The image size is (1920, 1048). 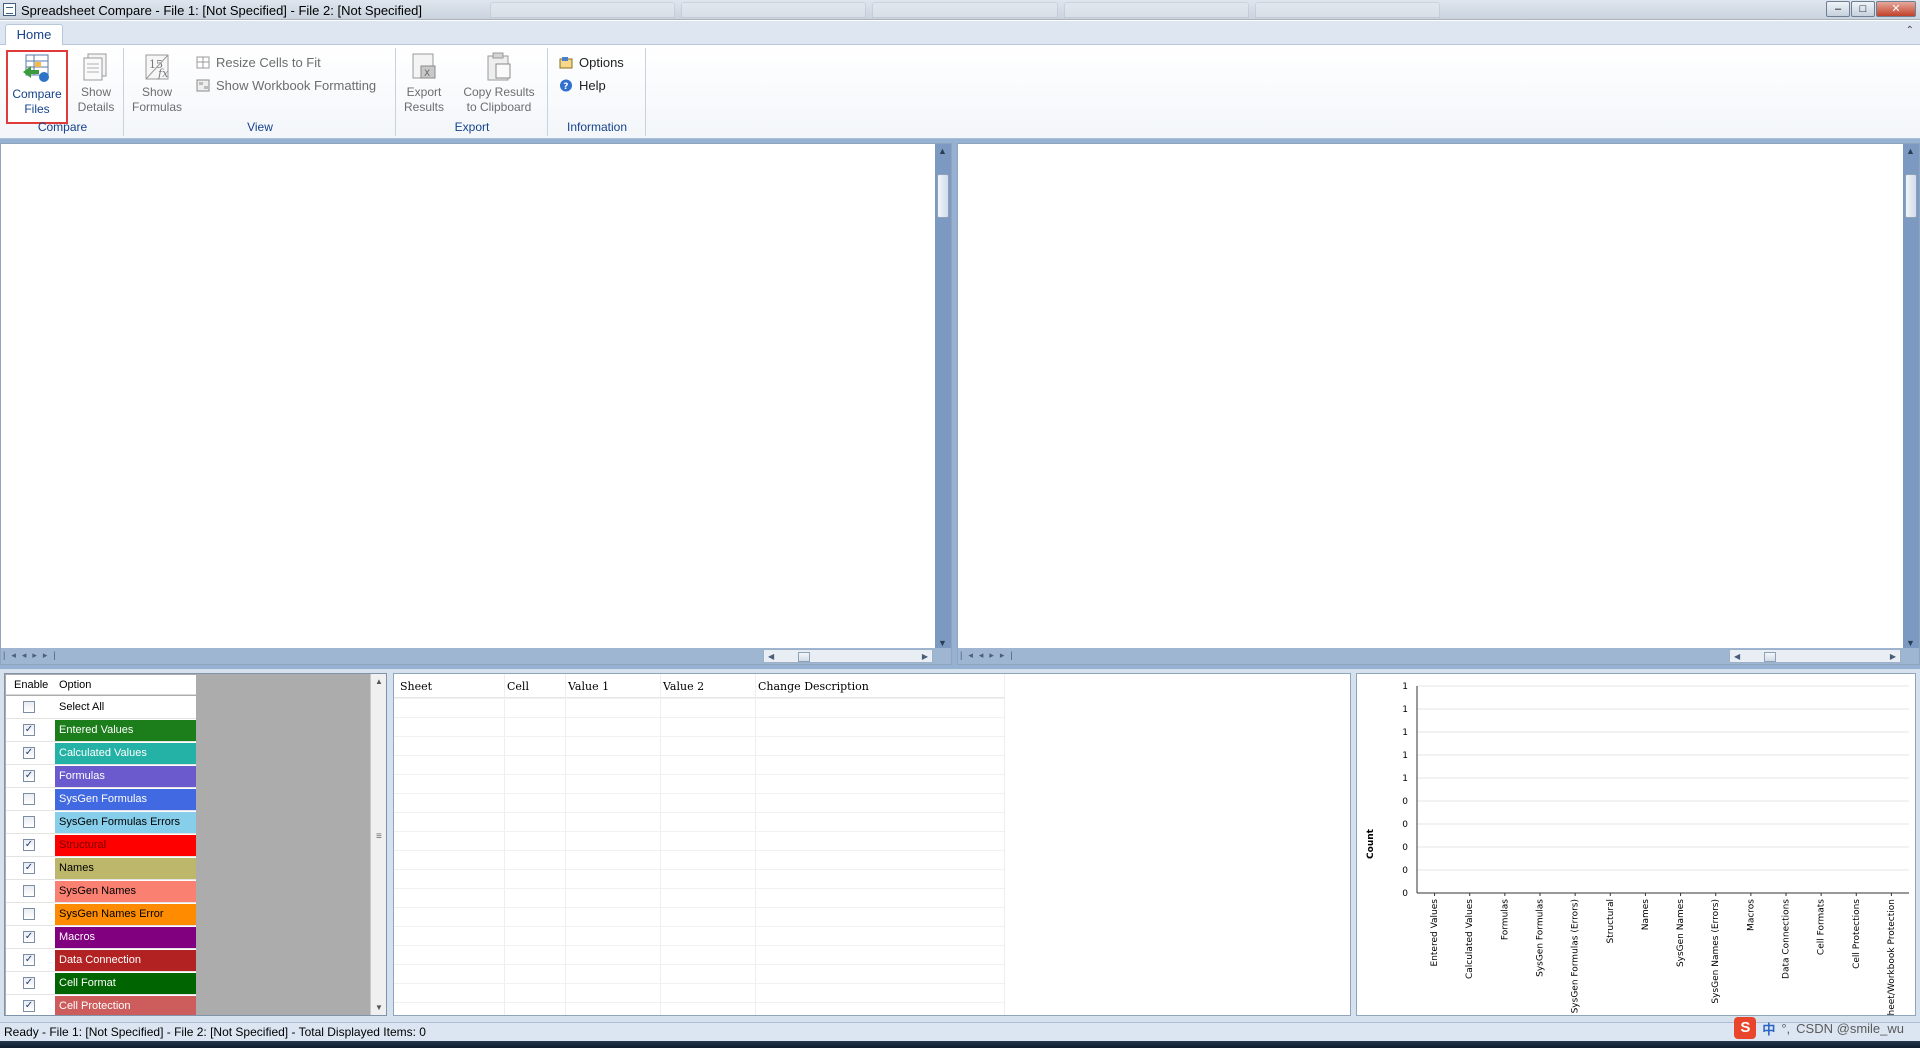 What do you see at coordinates (582, 86) in the screenshot?
I see `help-button: ? Help` at bounding box center [582, 86].